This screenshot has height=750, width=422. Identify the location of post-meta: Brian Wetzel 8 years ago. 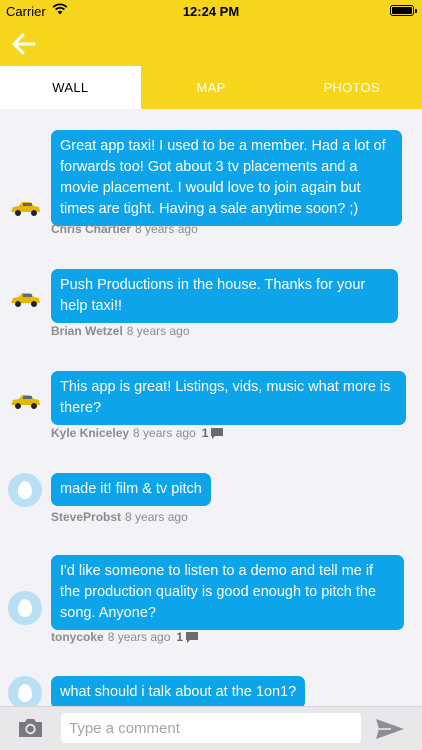
(120, 331).